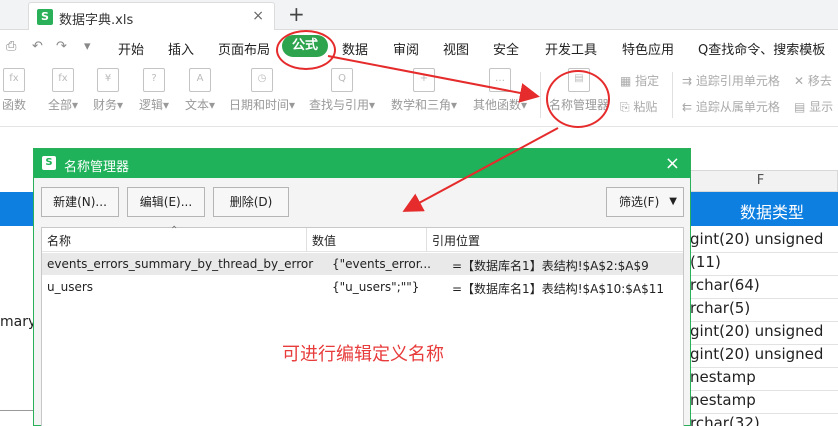  I want to click on annotation-note: 可进行编辑定义名称, so click(363, 354).